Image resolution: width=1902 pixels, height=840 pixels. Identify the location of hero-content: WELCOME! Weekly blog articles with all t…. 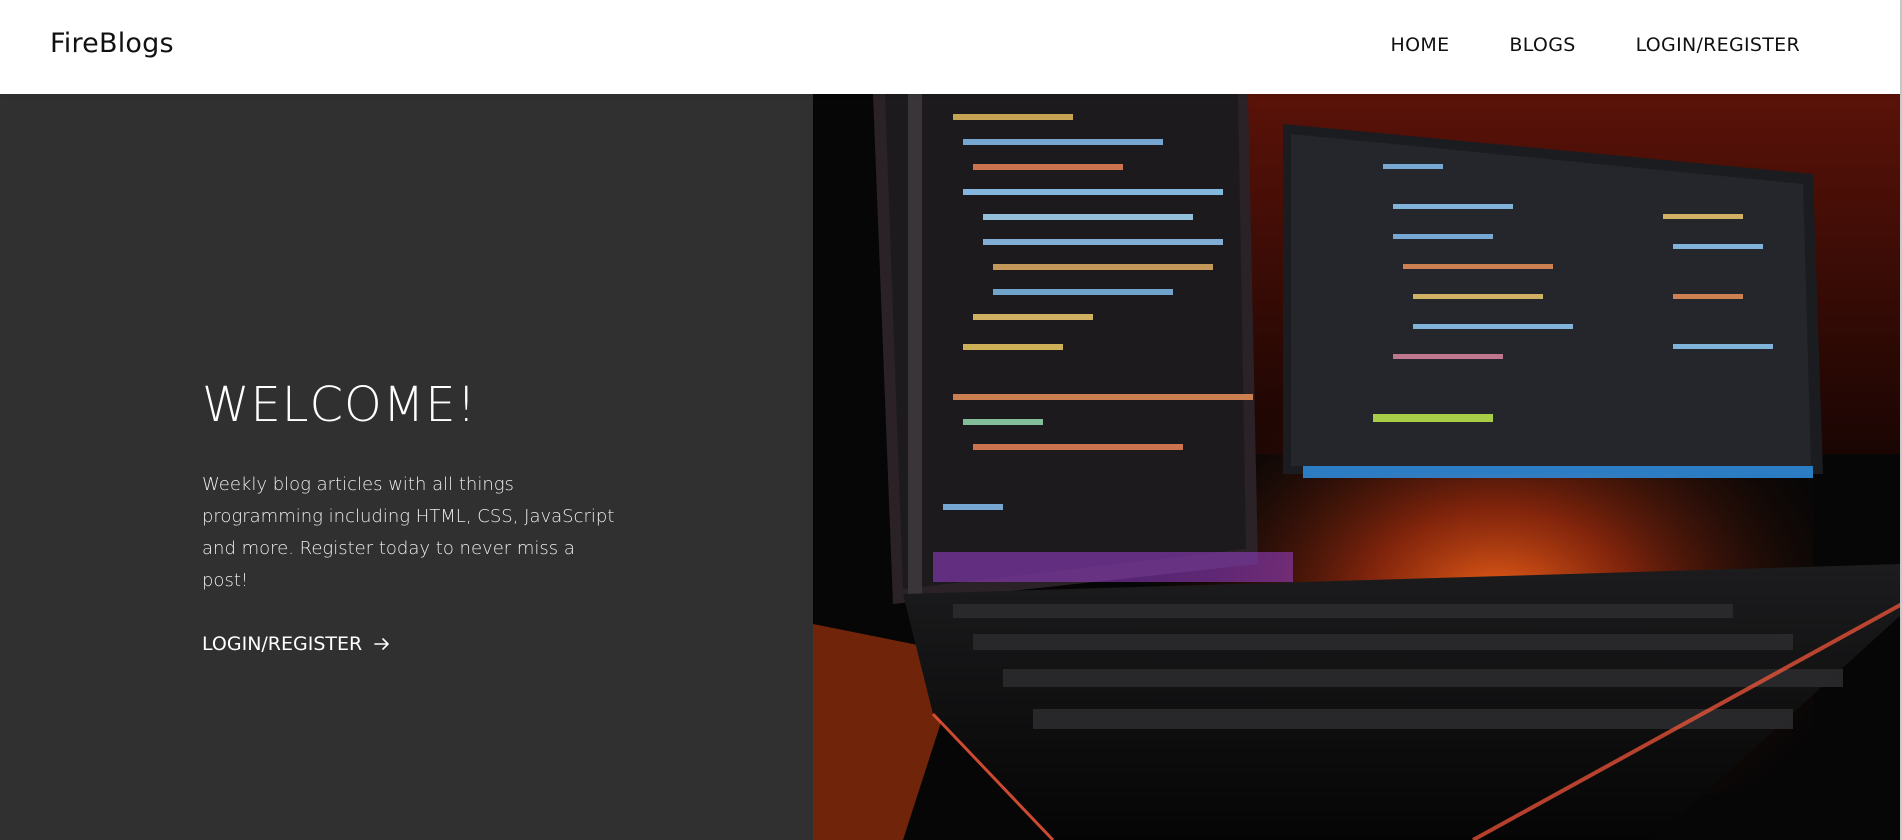
(412, 516).